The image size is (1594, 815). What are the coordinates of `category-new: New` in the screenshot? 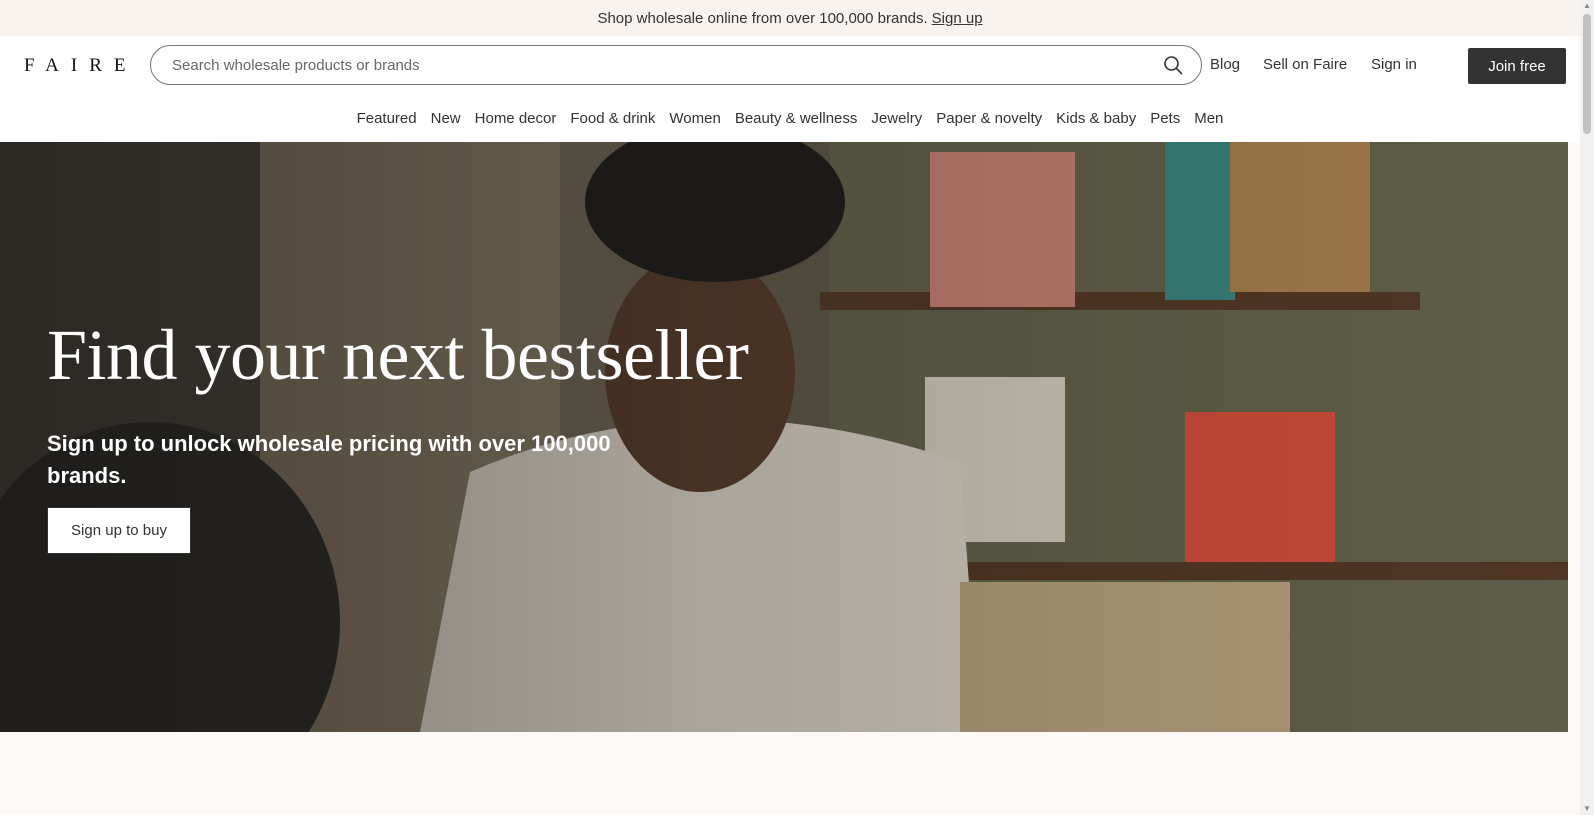 It's located at (446, 118).